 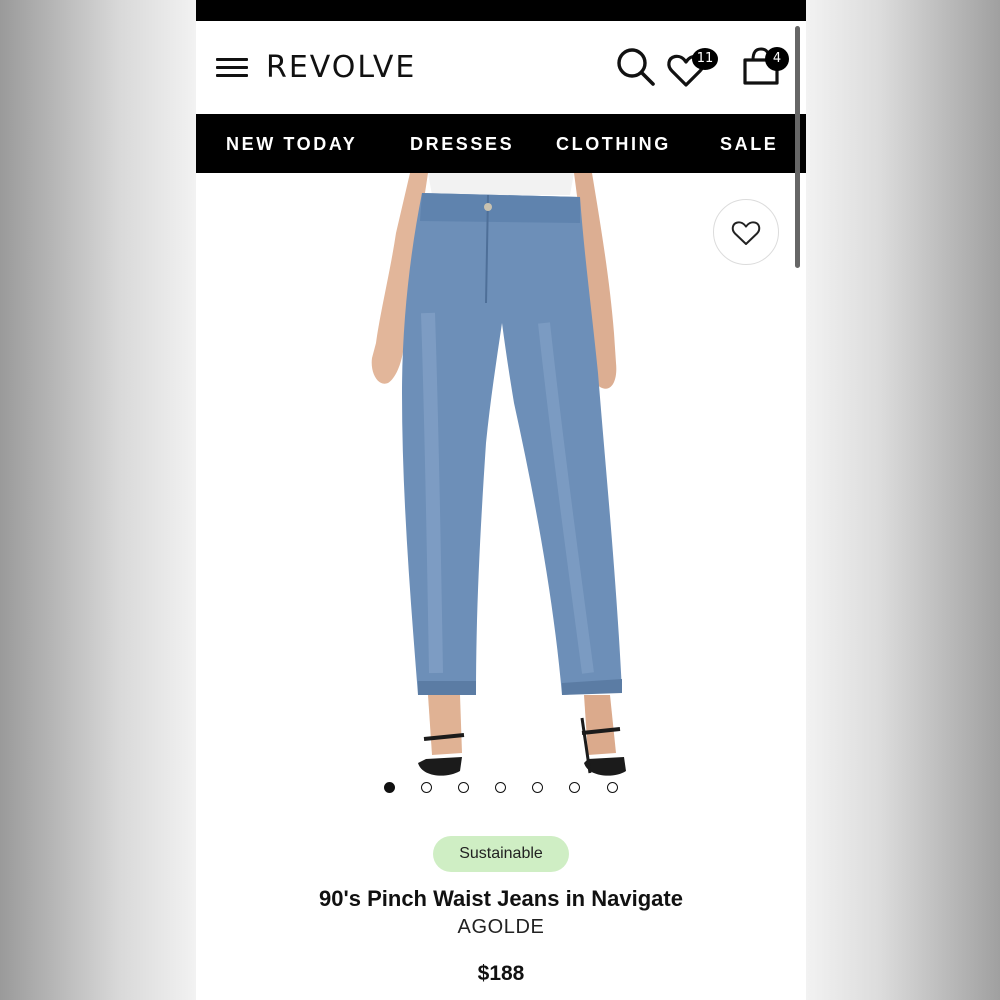 I want to click on category-nav: NEW TODAY DRESSES CLOTHING SALE, so click(x=501, y=143).